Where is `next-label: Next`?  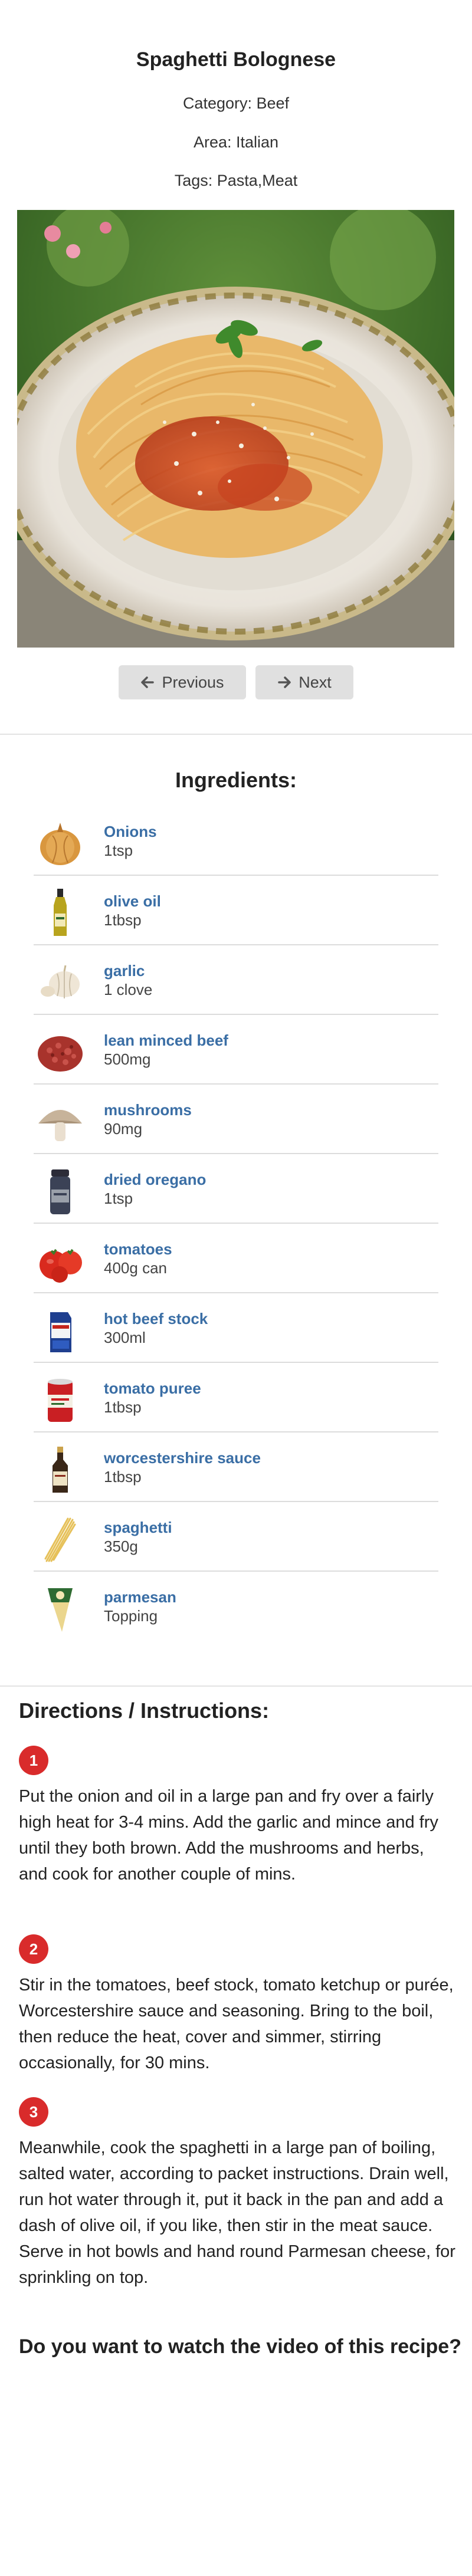 next-label: Next is located at coordinates (315, 682).